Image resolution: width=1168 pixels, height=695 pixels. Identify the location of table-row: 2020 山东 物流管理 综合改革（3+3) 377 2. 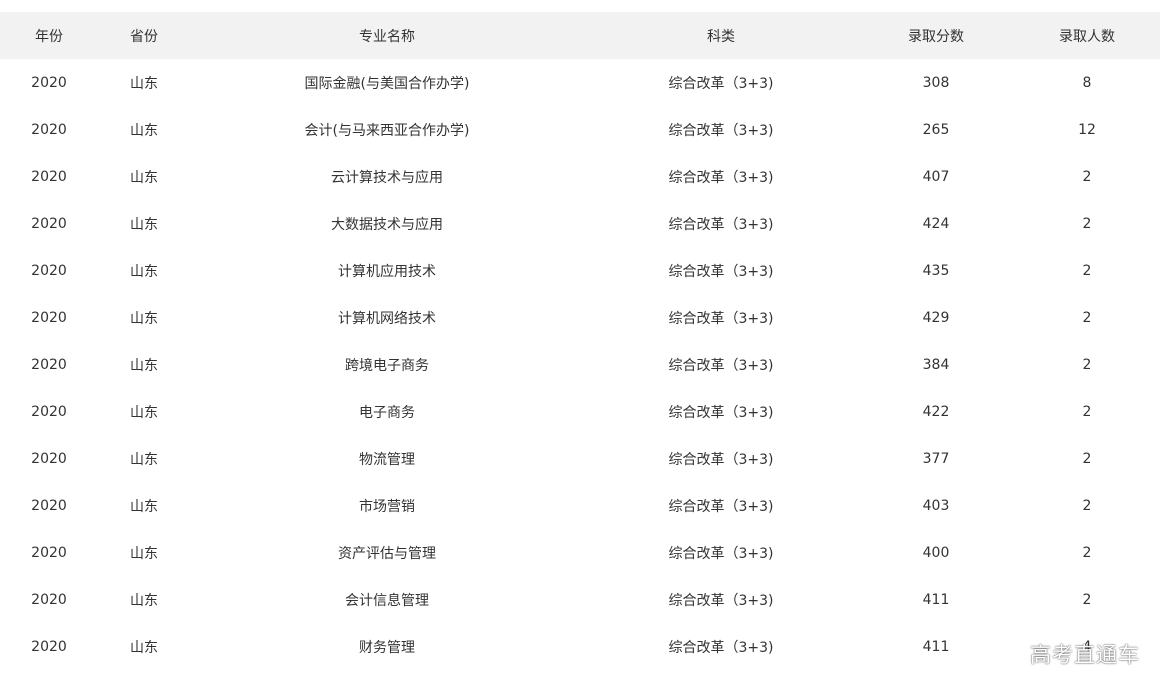
(580, 458).